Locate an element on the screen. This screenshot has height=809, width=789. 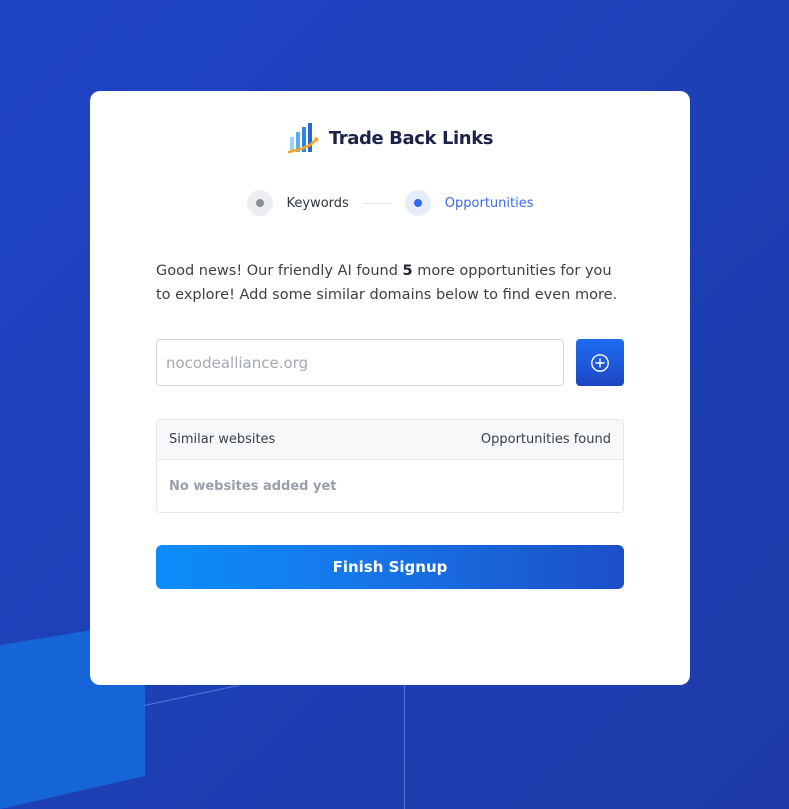
brand-header: Trade Back Links is located at coordinates (390, 138).